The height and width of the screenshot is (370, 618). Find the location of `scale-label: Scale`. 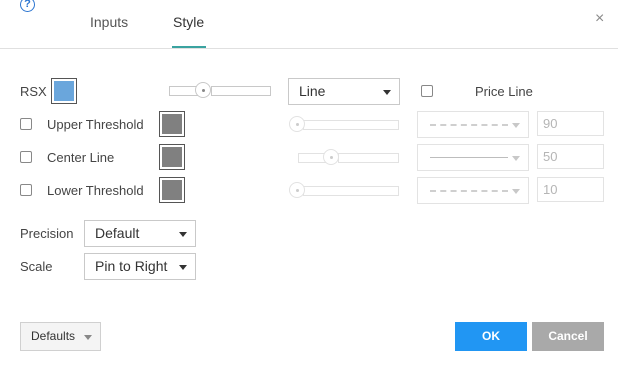

scale-label: Scale is located at coordinates (36, 266).